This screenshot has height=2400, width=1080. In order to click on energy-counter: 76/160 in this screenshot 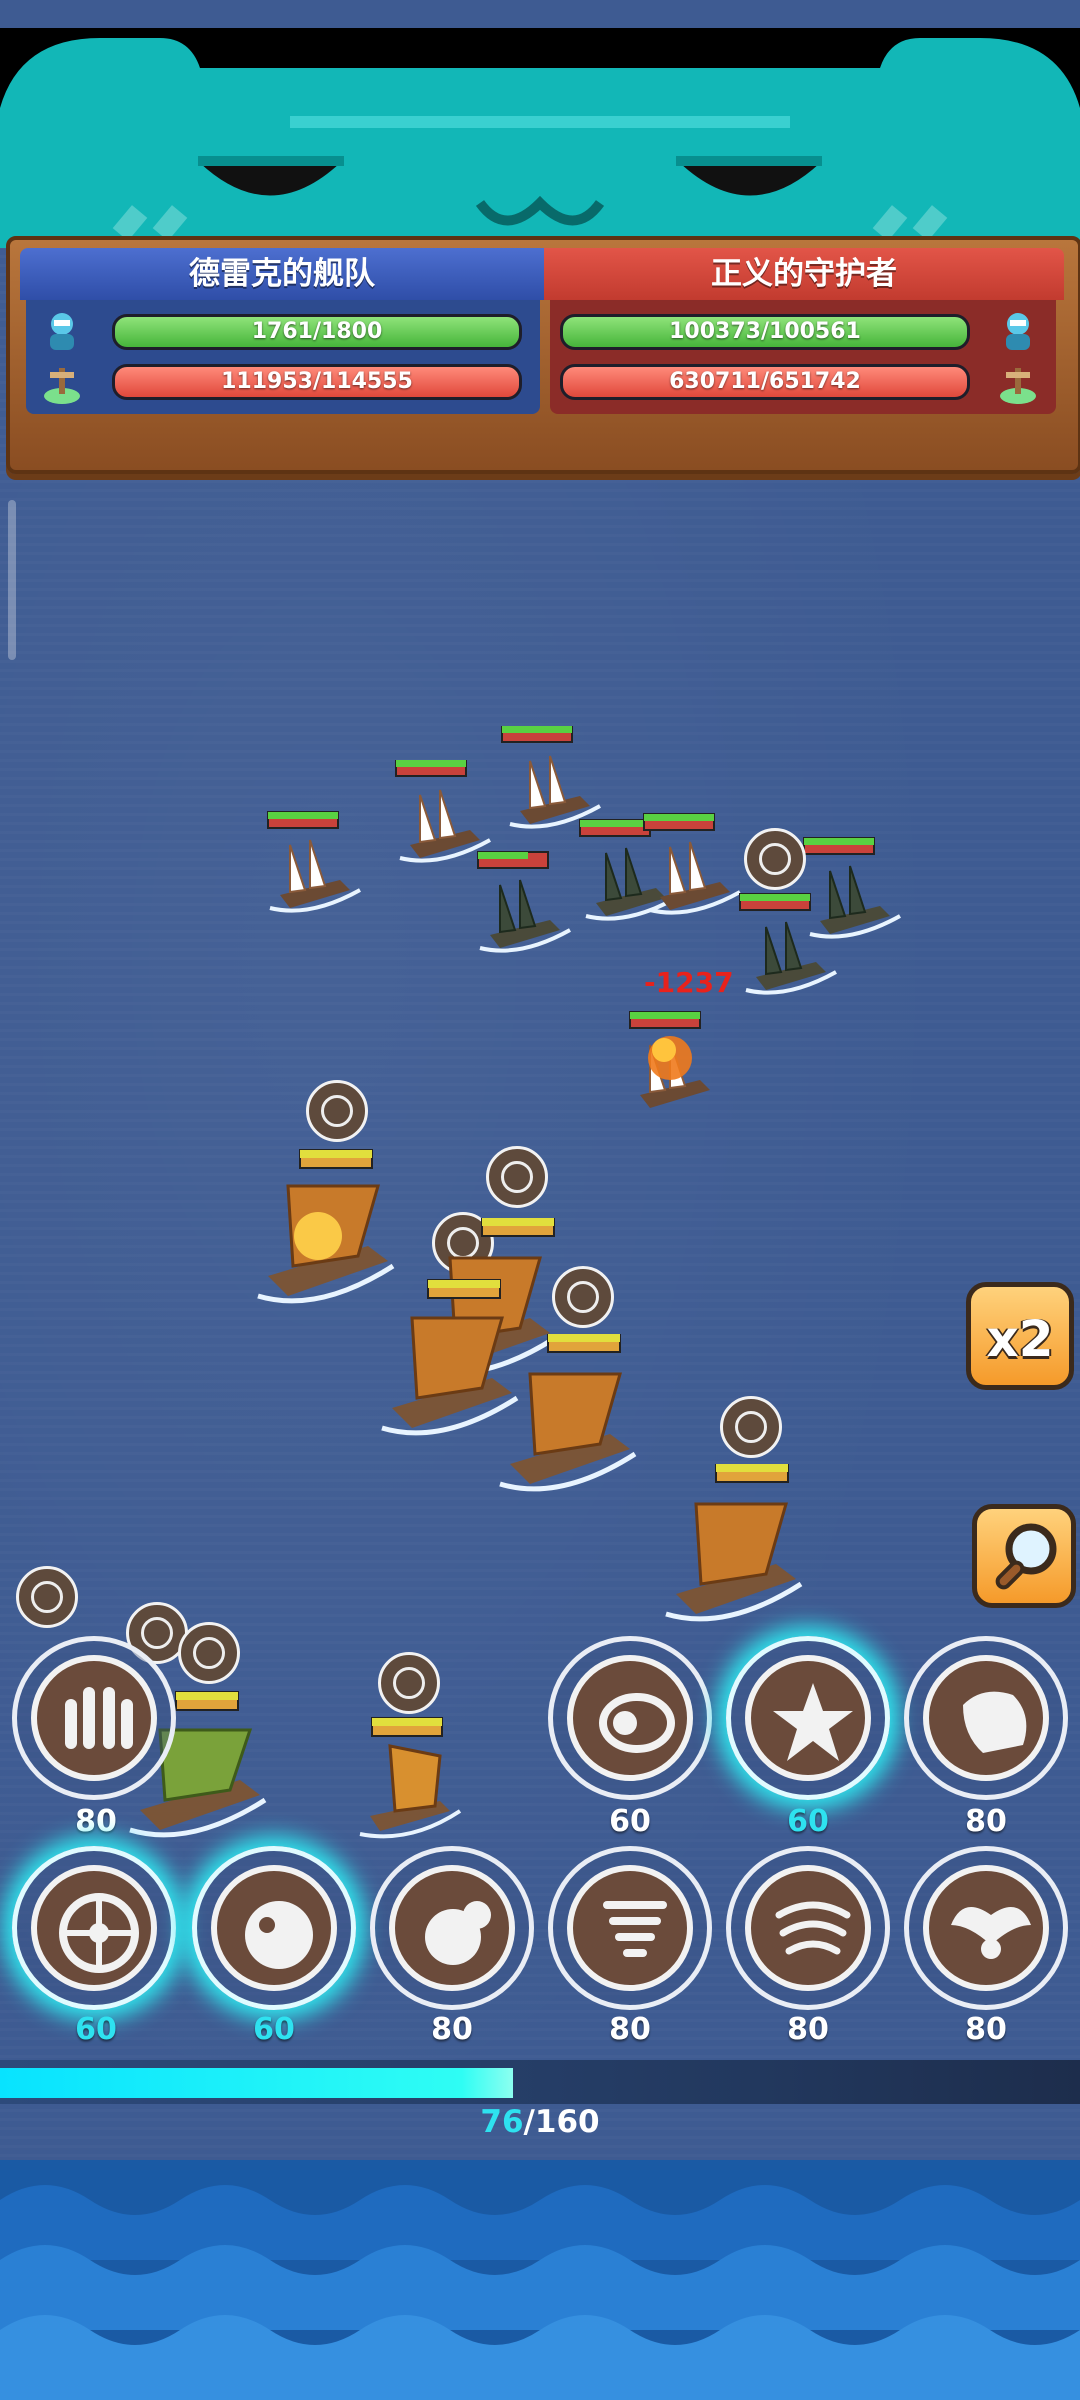, I will do `click(540, 2122)`.